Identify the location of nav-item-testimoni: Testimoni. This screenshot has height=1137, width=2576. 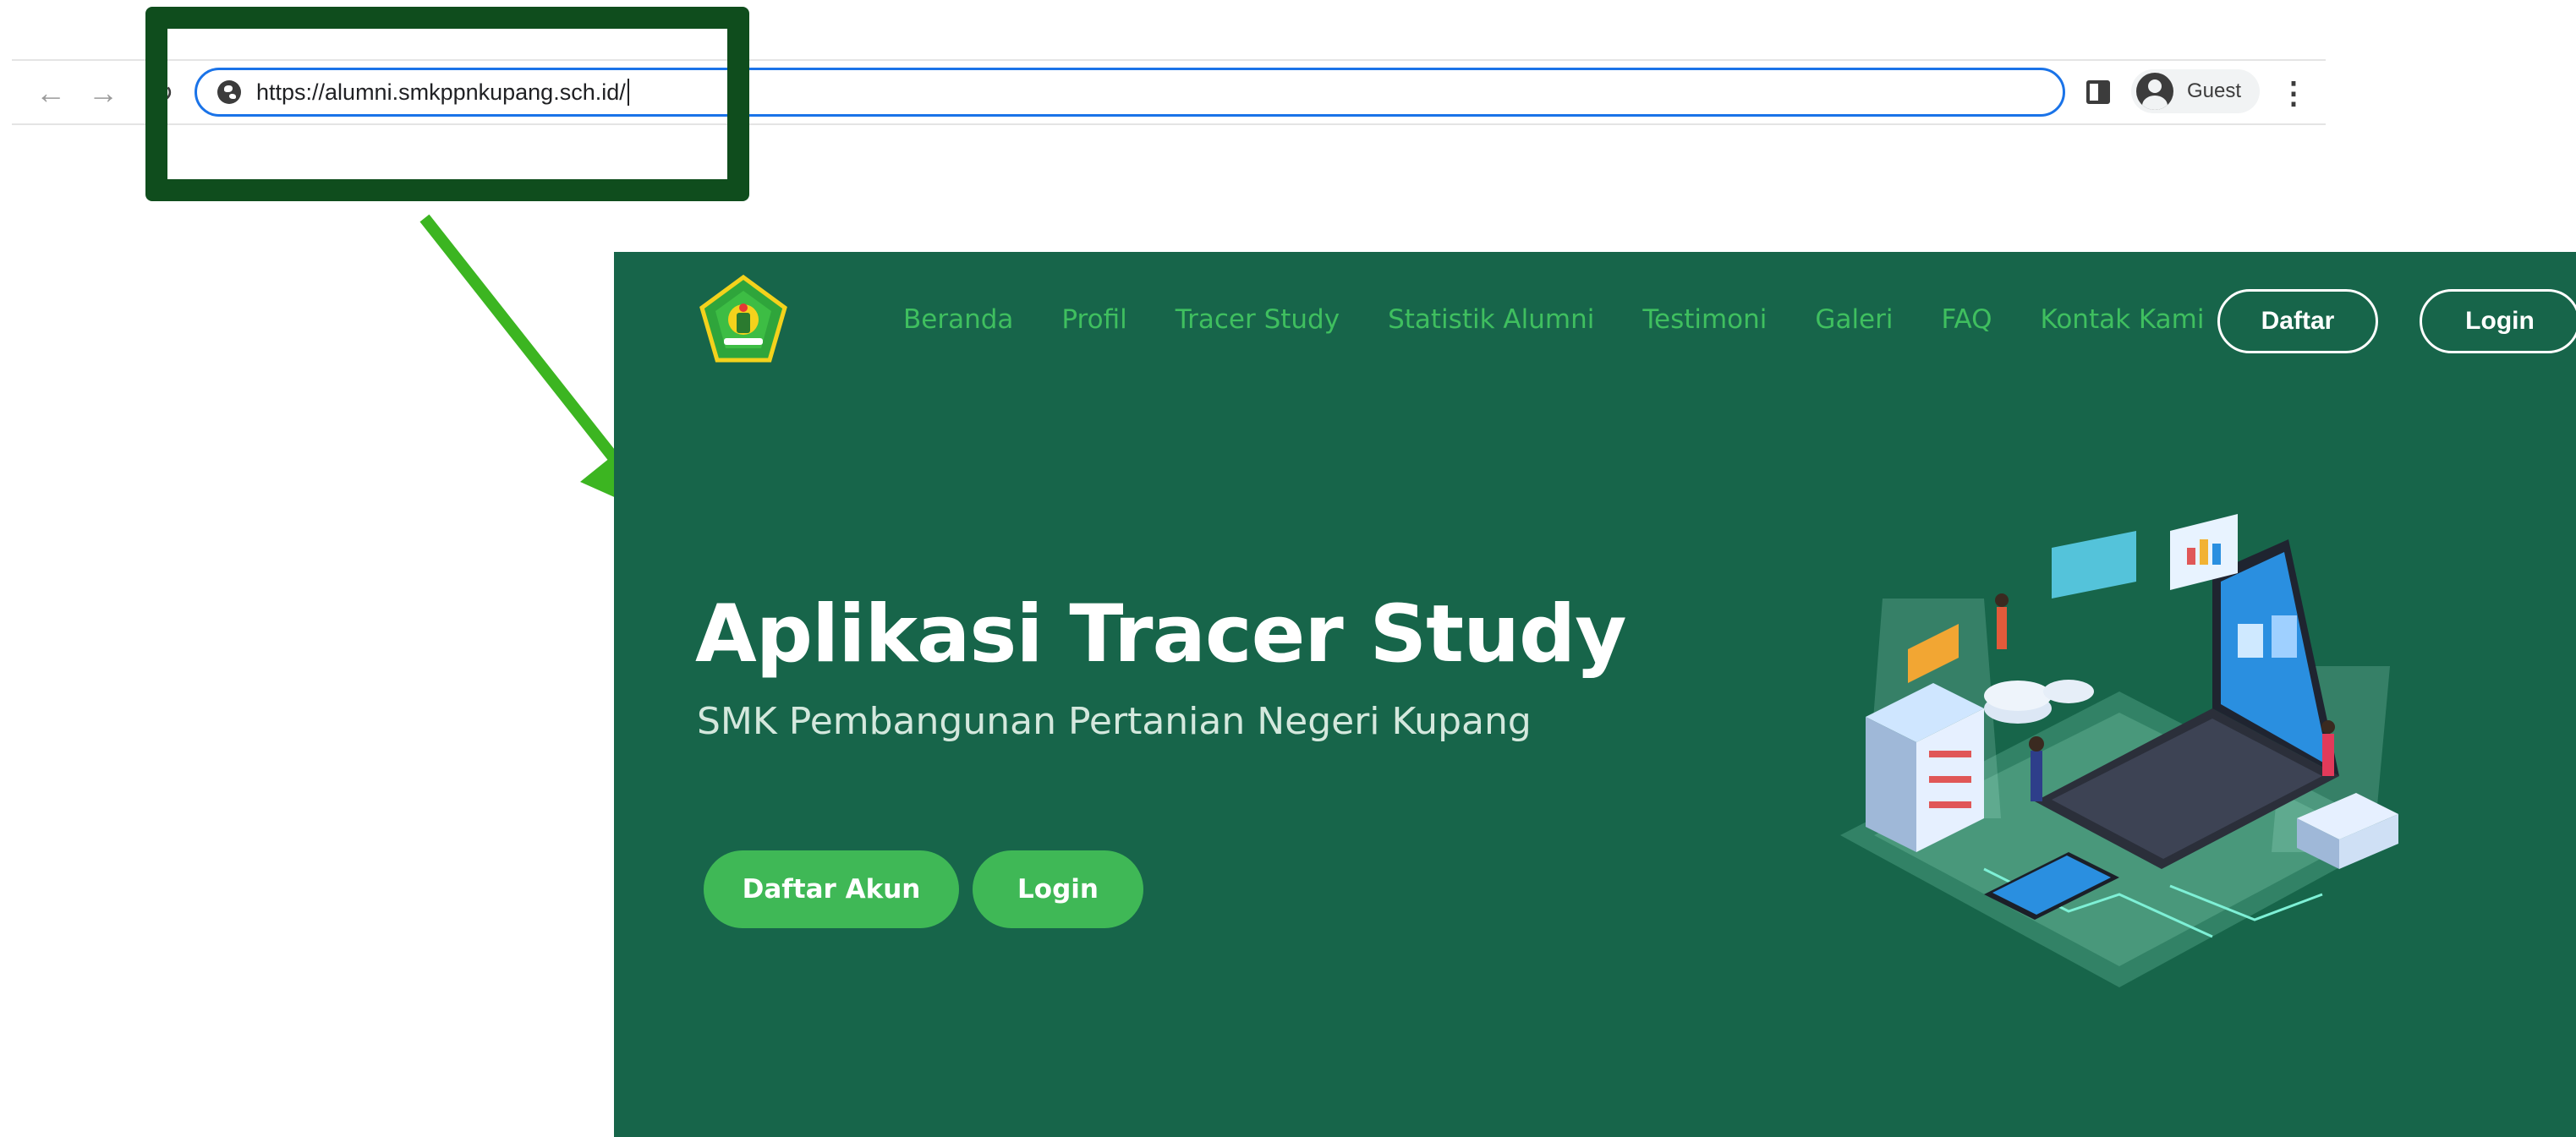
(1704, 319).